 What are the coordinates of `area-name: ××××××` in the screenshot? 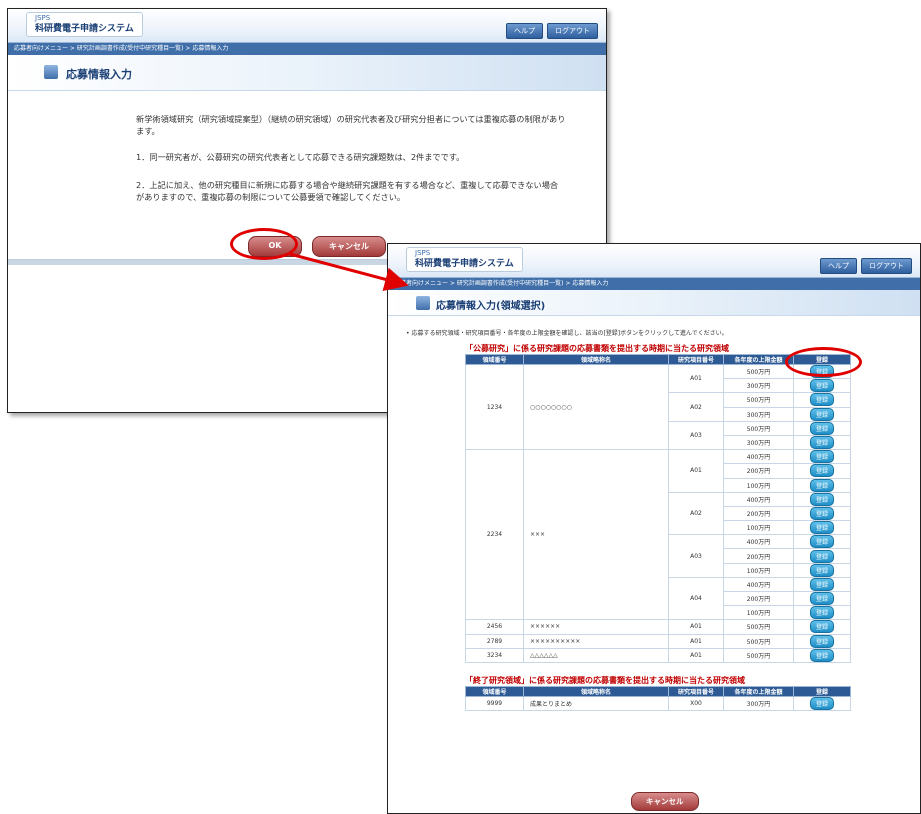 It's located at (596, 627).